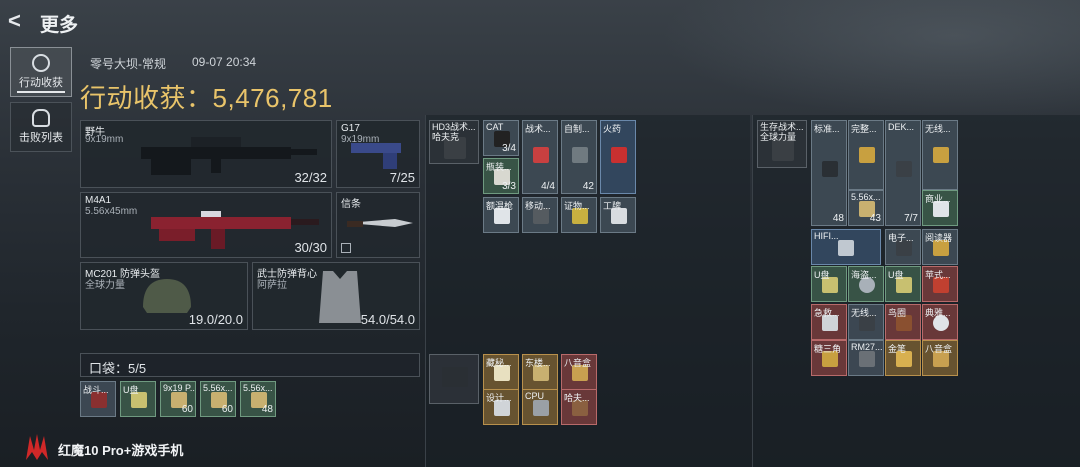 The image size is (1080, 467). I want to click on rig-item: 战术... 4/4, so click(540, 157).